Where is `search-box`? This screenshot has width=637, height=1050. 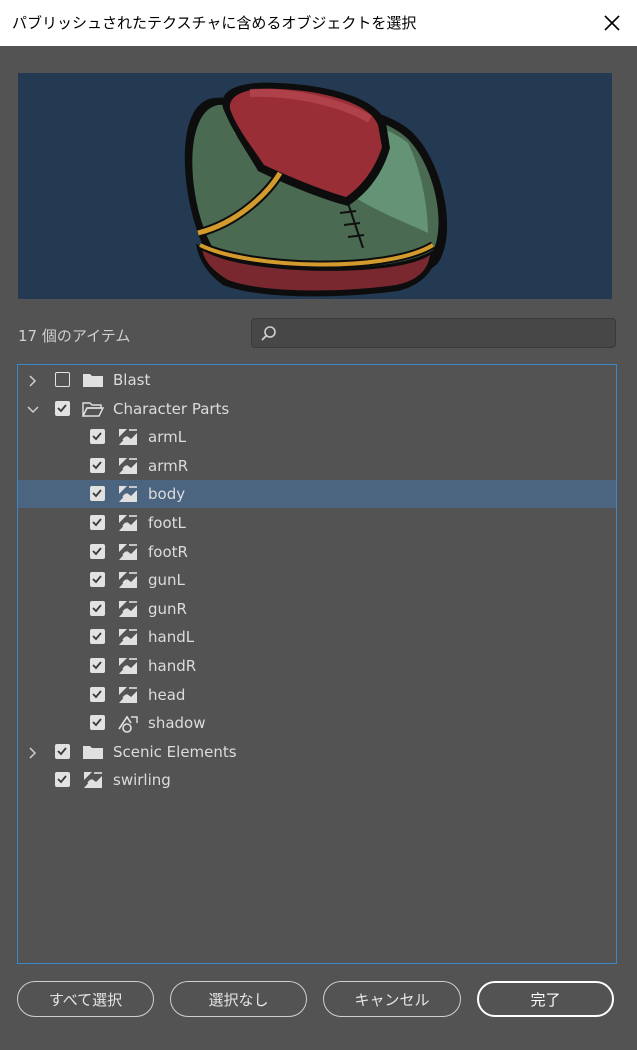 search-box is located at coordinates (433, 333).